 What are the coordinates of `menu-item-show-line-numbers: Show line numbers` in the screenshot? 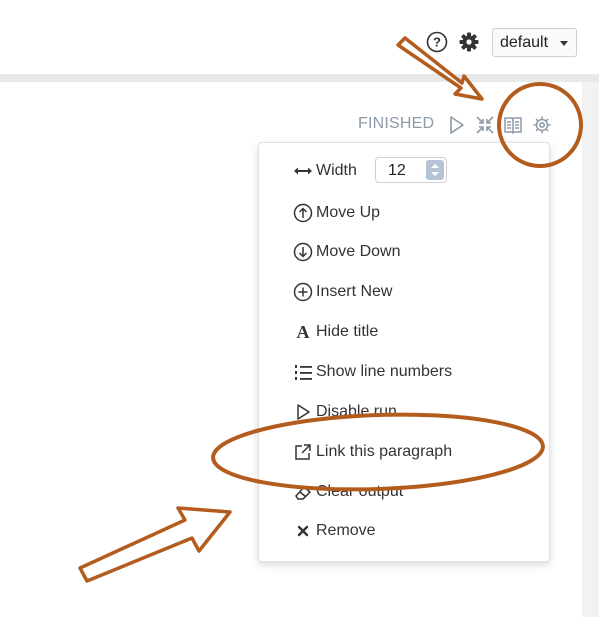 It's located at (372, 372).